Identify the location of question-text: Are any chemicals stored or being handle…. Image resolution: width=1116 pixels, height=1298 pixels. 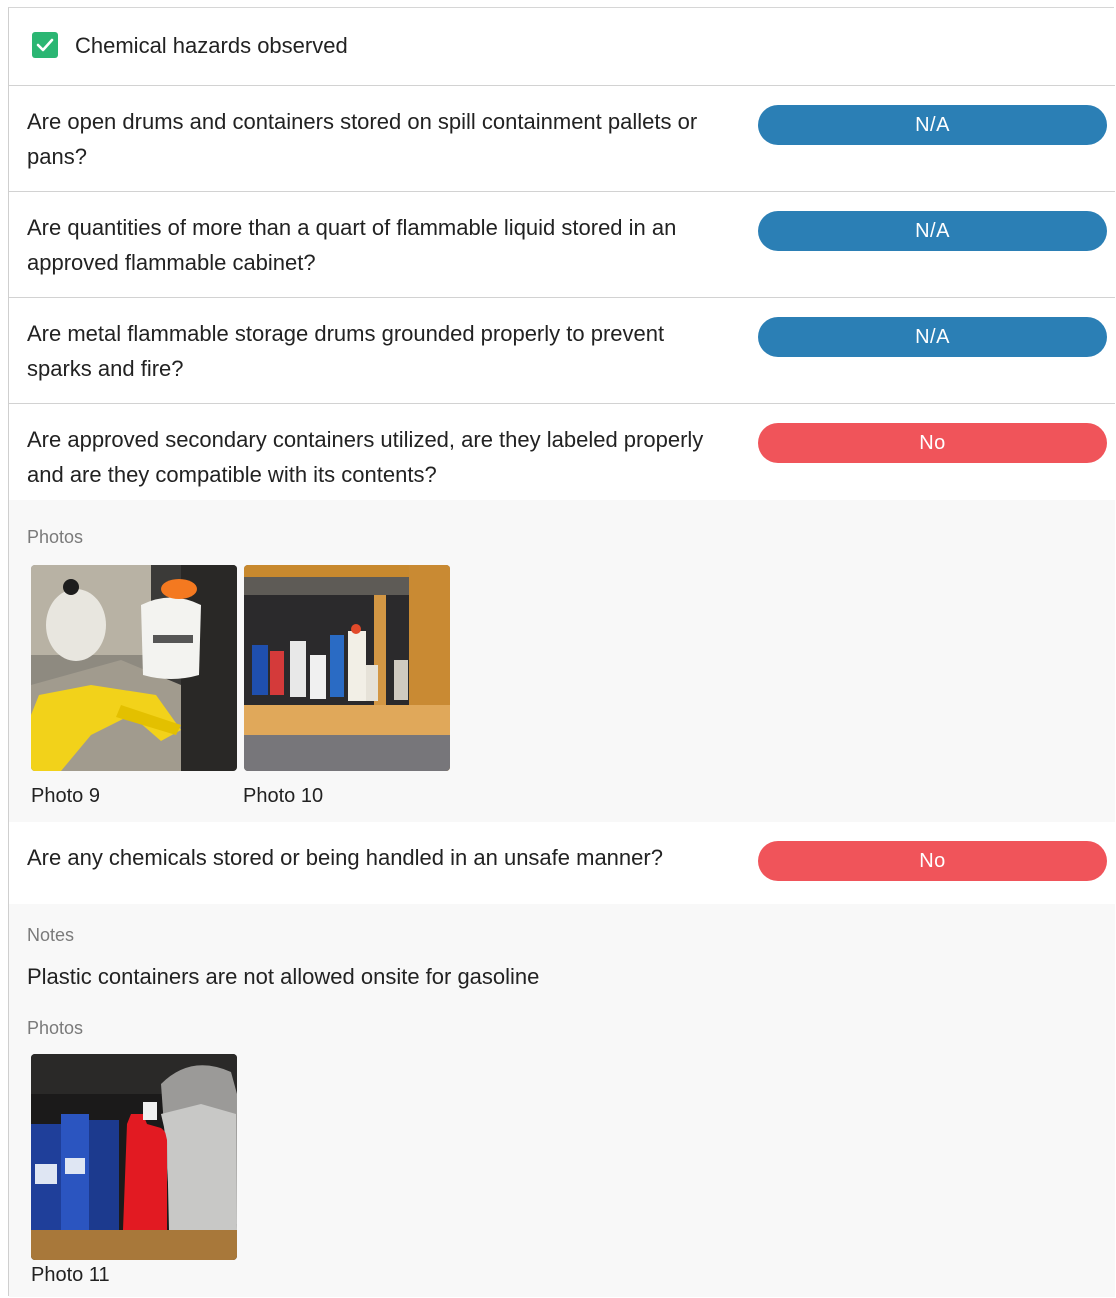
(345, 857).